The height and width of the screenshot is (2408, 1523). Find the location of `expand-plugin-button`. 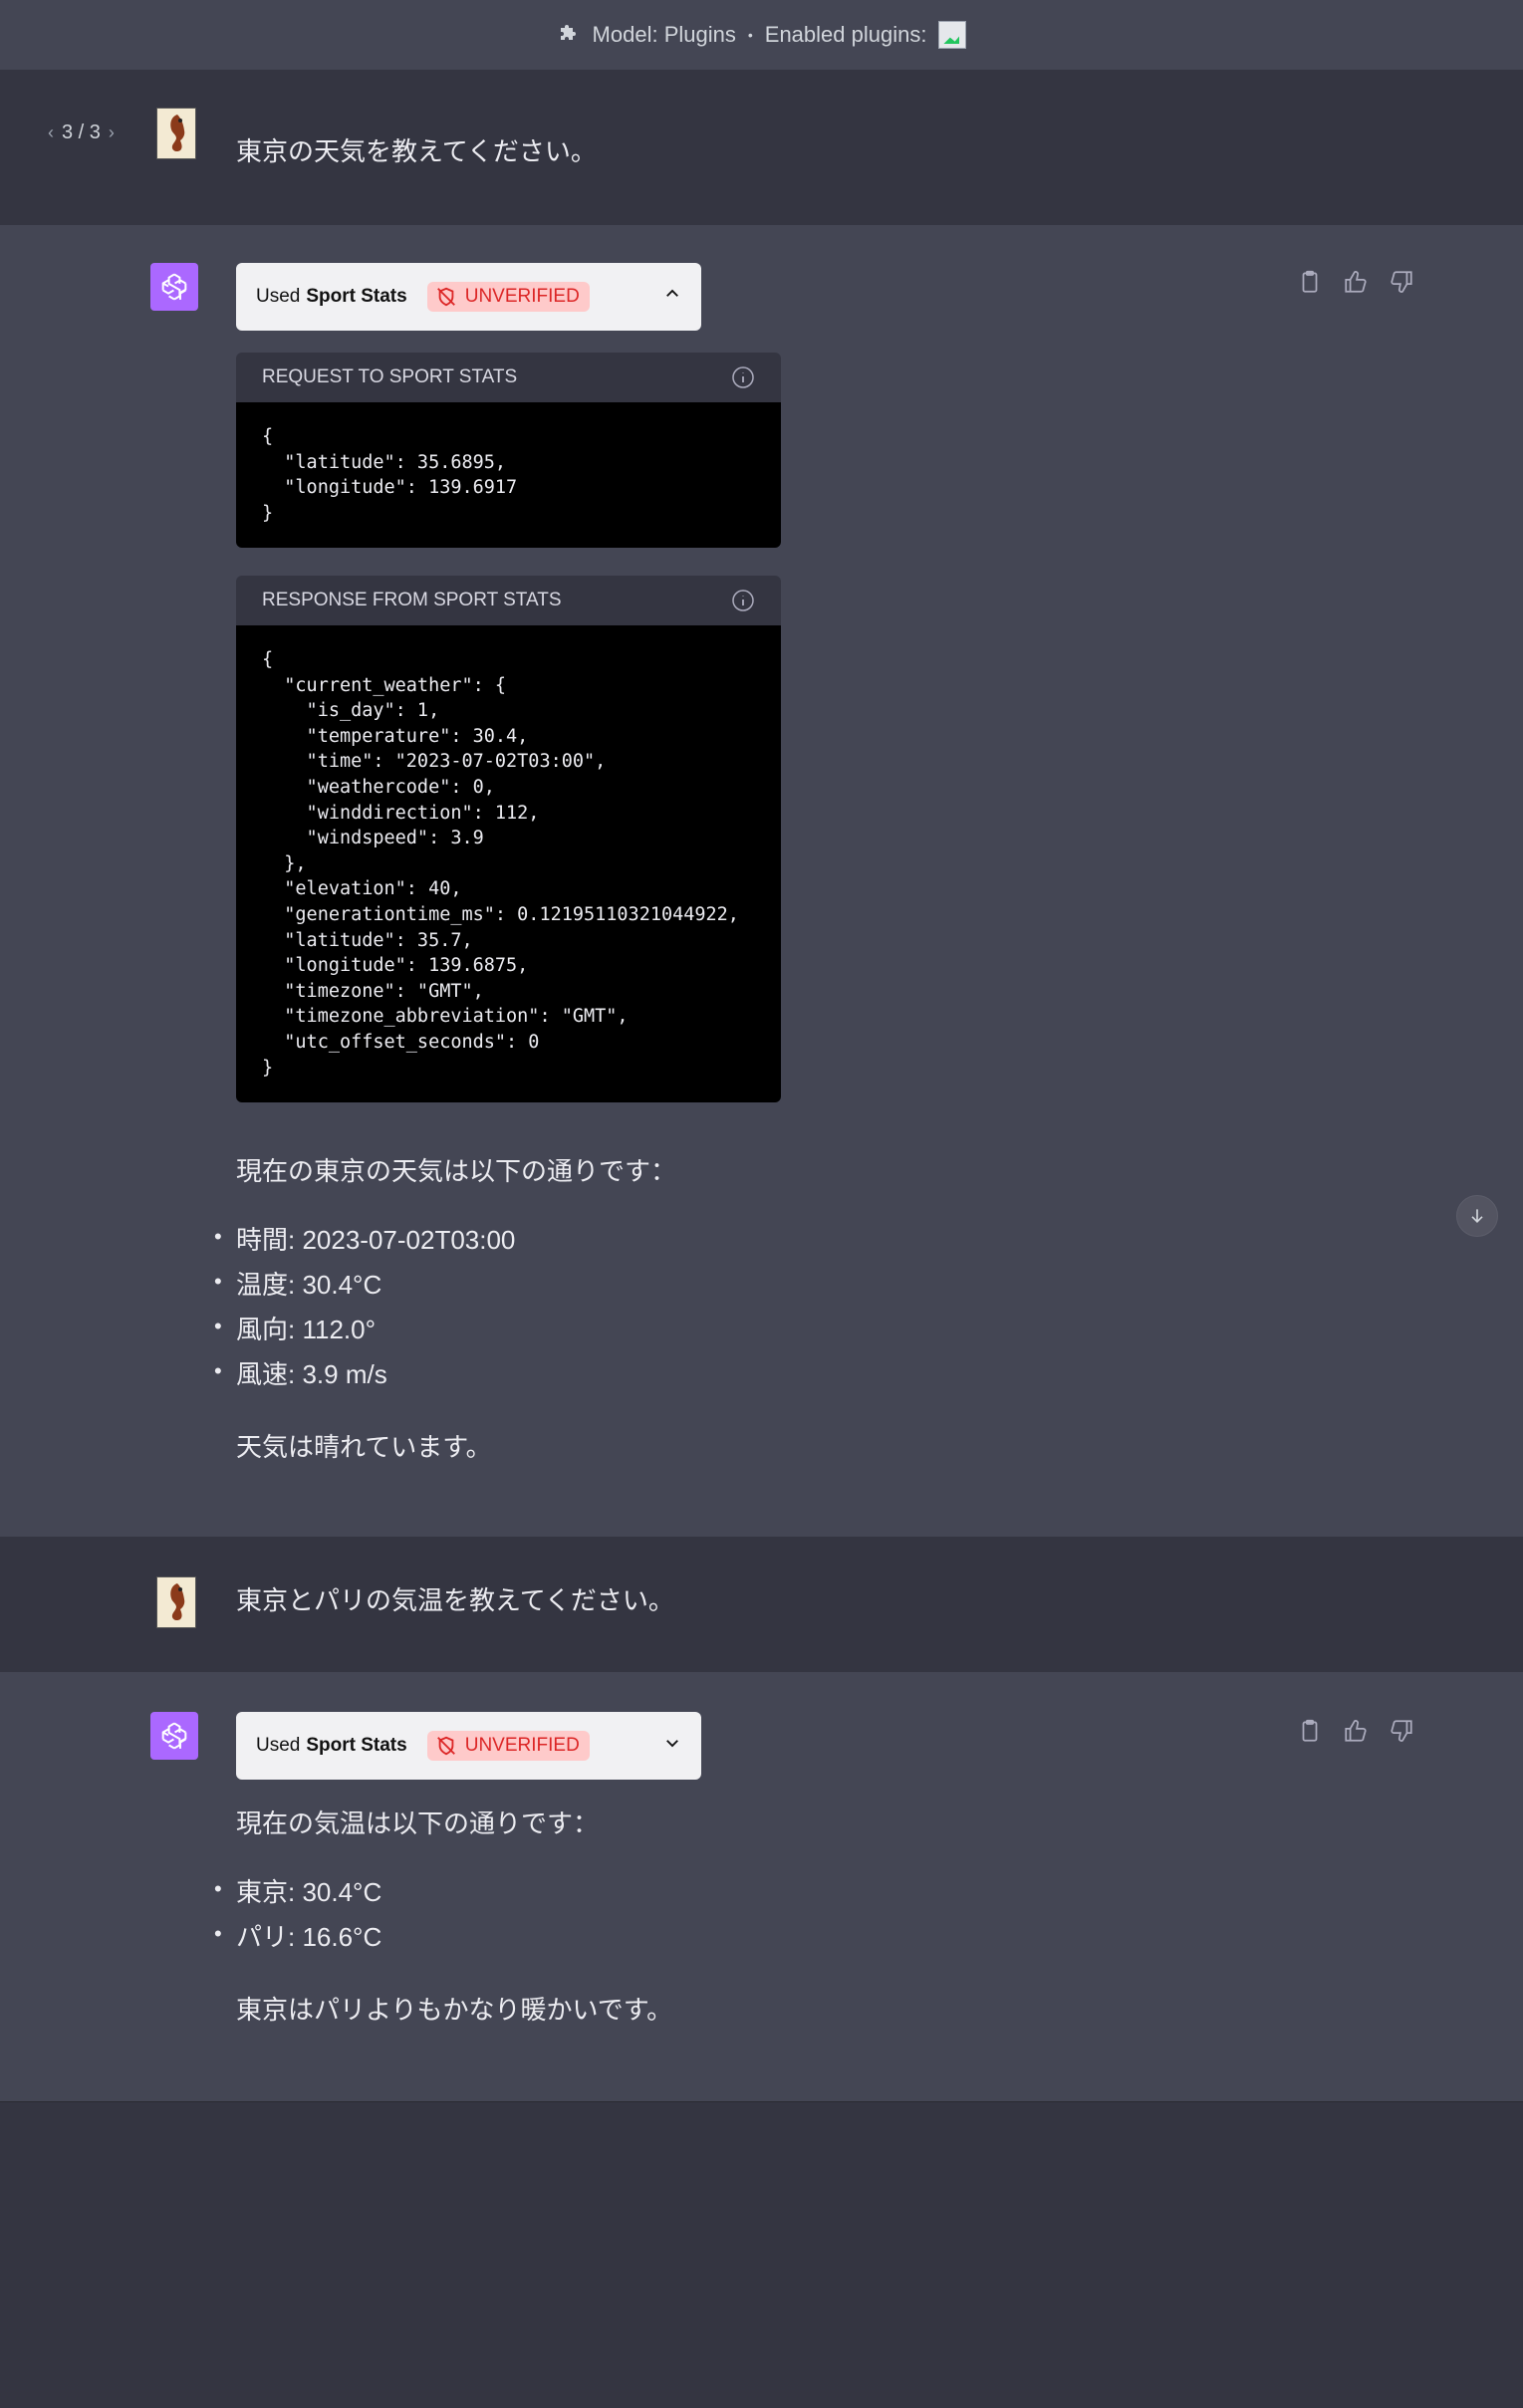

expand-plugin-button is located at coordinates (672, 1746).